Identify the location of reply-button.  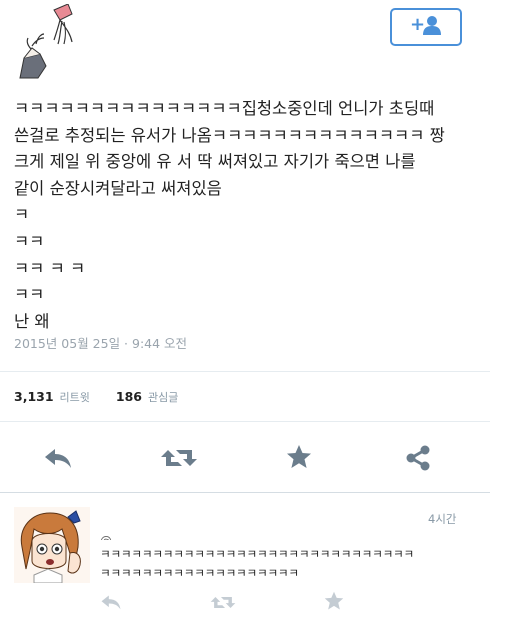
(58, 460).